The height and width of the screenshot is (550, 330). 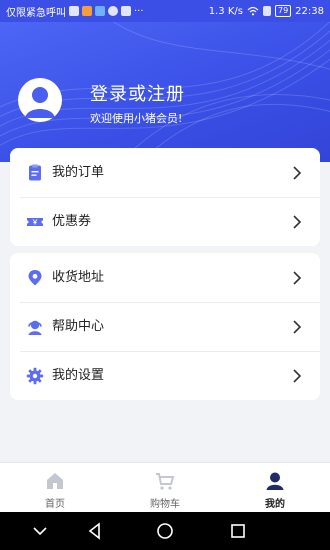 I want to click on status-right: 1.3 K/s 79 22:38, so click(x=266, y=11).